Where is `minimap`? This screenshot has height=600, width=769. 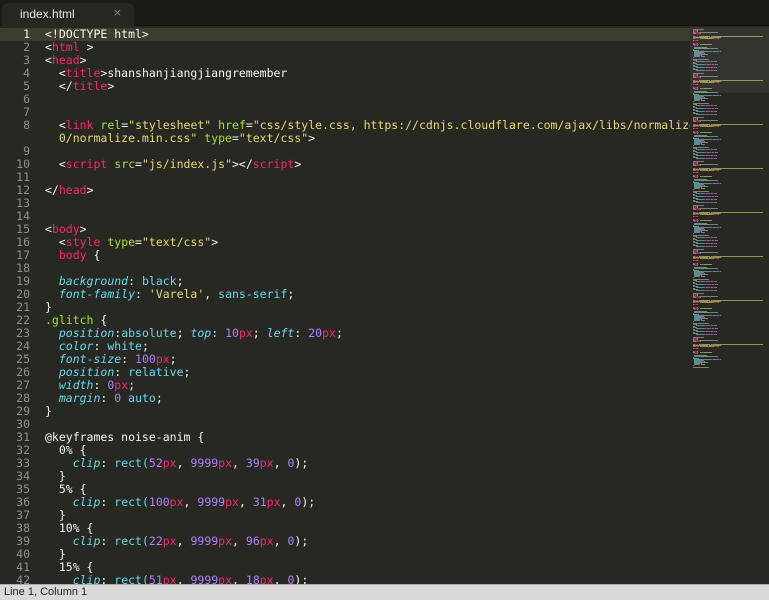
minimap is located at coordinates (729, 305).